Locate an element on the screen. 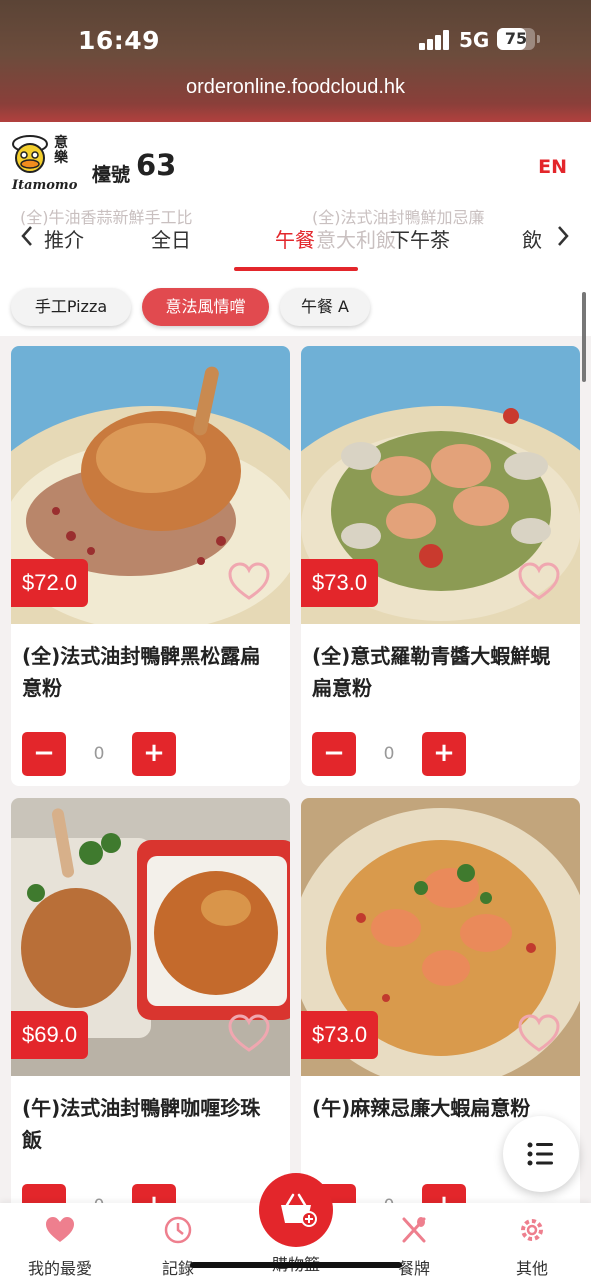 This screenshot has height=1280, width=591. tab-all-day: 全日 is located at coordinates (171, 238).